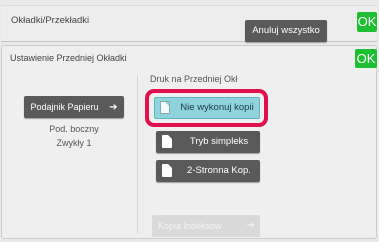 The height and width of the screenshot is (242, 379). Describe the element at coordinates (64, 107) in the screenshot. I see `paper-tray-button-label: Podajnik Papieru` at that location.